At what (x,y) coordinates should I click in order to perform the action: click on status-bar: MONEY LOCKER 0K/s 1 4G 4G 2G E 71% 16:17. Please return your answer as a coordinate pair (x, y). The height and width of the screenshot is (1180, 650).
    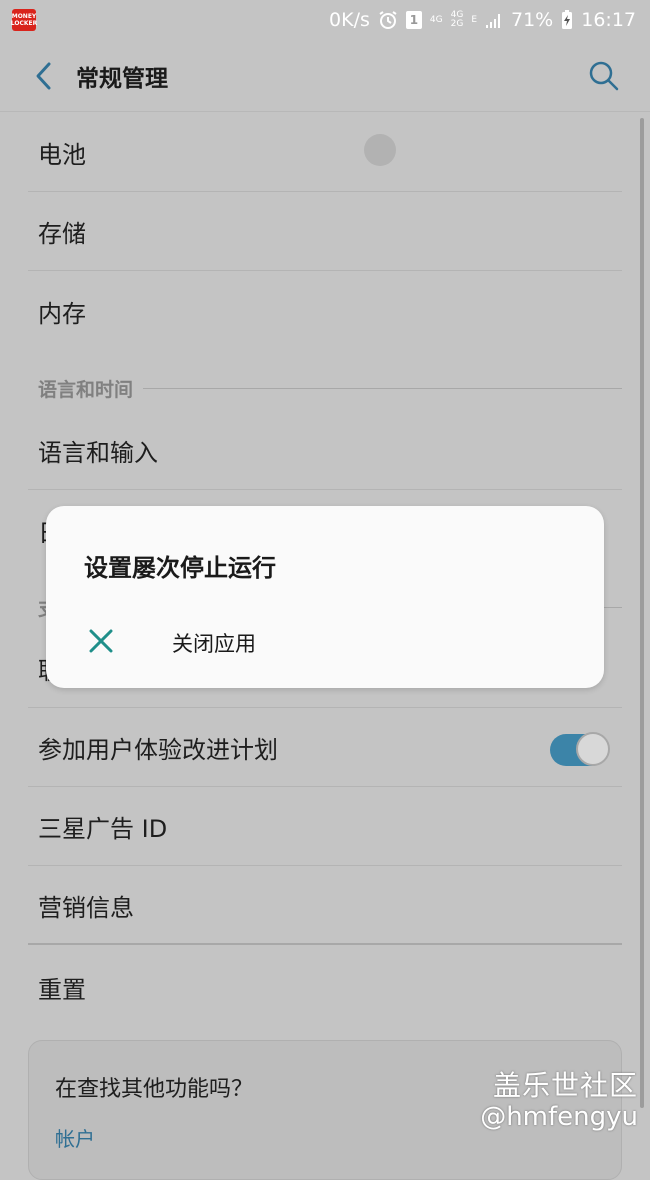
    Looking at the image, I should click on (325, 20).